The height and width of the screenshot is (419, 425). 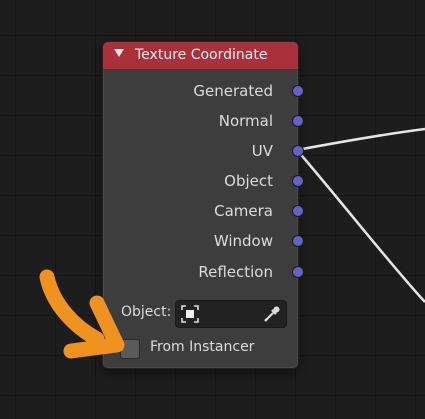 I want to click on output-label: Object, so click(x=248, y=181).